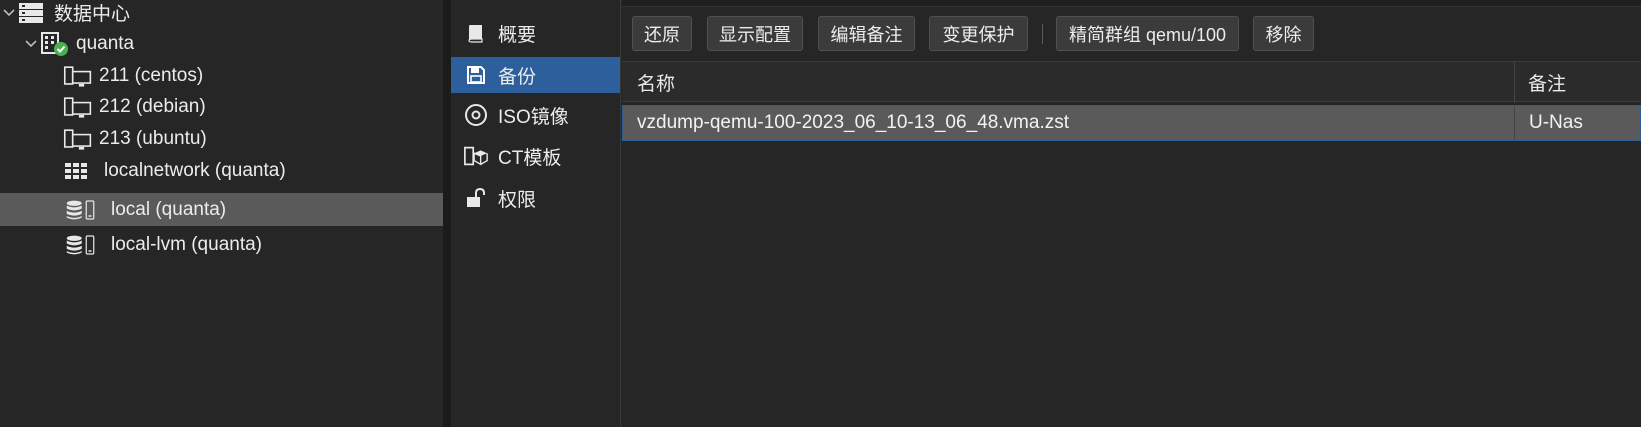 Image resolution: width=1641 pixels, height=427 pixels. Describe the element at coordinates (1131, 3) in the screenshot. I see `panel-top-strip` at that location.